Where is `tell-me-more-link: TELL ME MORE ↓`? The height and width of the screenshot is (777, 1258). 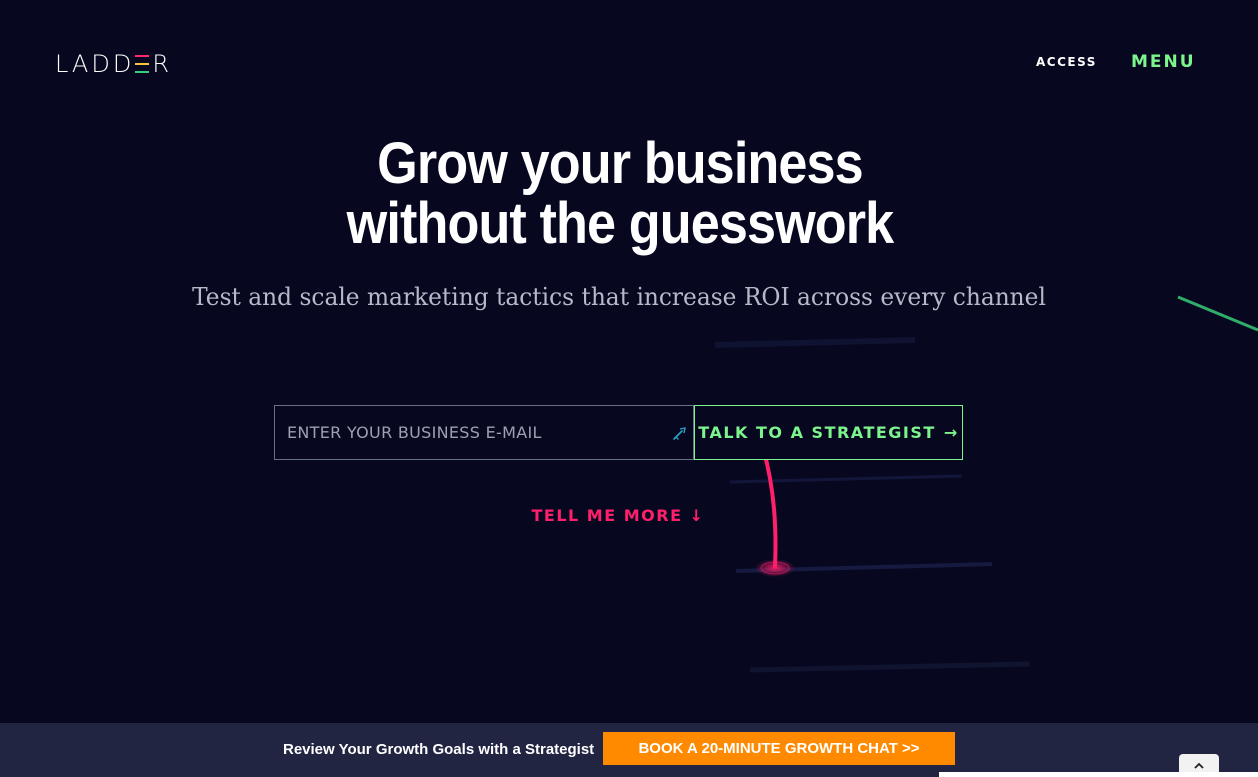
tell-me-more-link: TELL ME MORE ↓ is located at coordinates (618, 515).